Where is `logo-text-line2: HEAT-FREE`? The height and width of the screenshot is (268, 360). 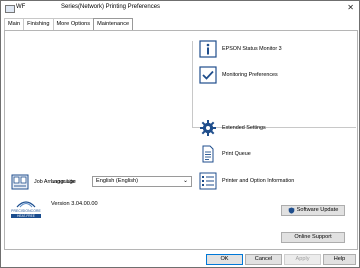
logo-text-line2: HEAT-FREE is located at coordinates (26, 216).